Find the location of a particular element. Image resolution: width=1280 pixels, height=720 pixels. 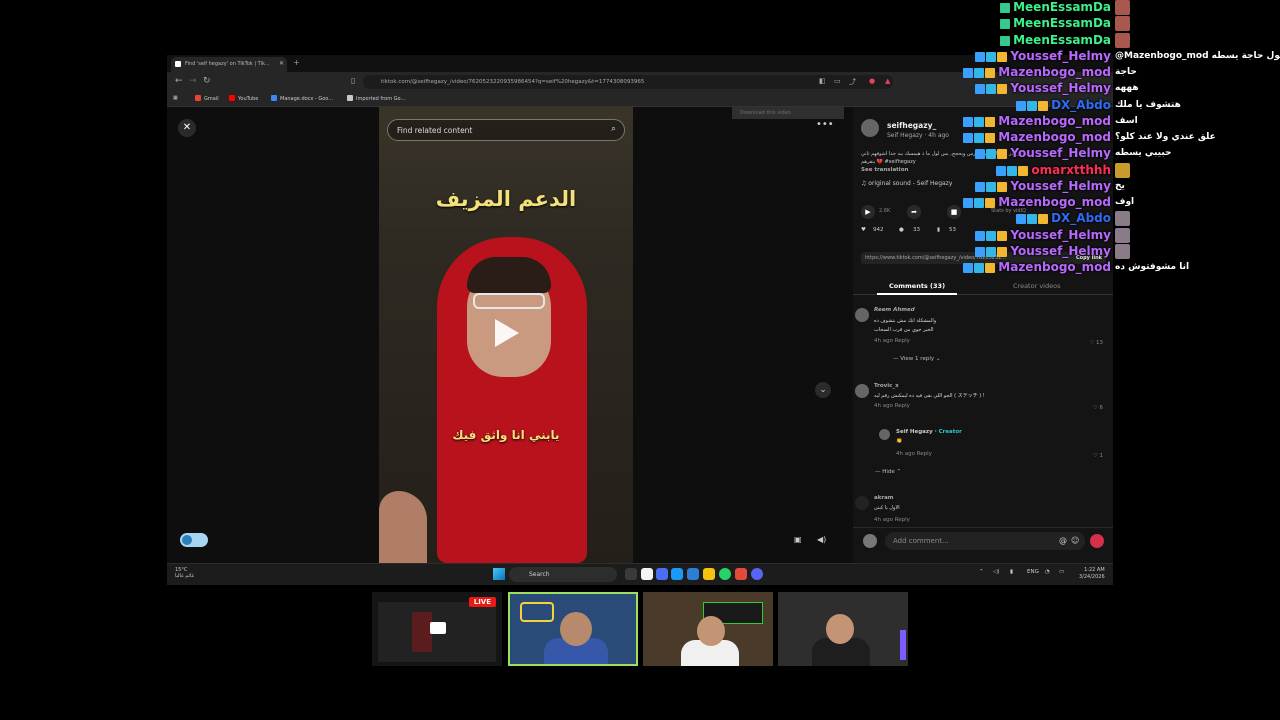

battery-icon: ▭ is located at coordinates (1061, 572).